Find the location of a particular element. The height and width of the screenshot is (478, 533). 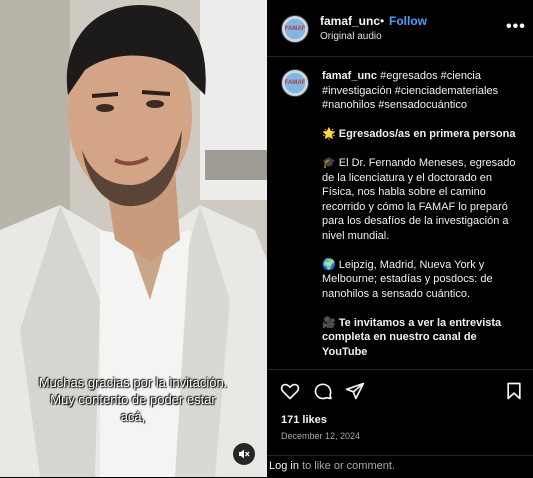

subtitle-line: acá, is located at coordinates (133, 416).